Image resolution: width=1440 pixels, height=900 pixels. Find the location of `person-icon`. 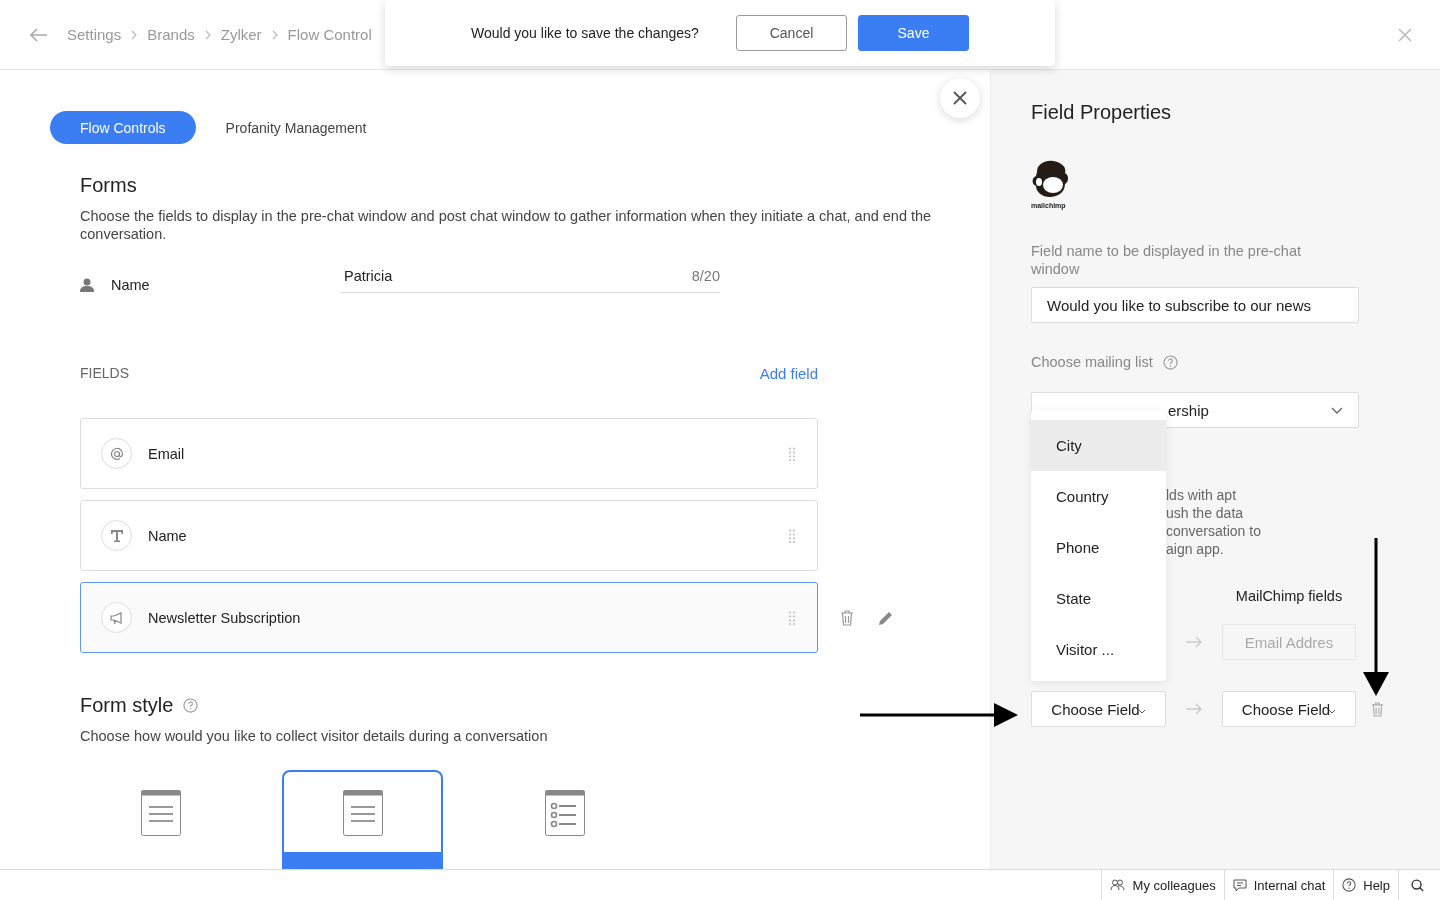

person-icon is located at coordinates (87, 285).